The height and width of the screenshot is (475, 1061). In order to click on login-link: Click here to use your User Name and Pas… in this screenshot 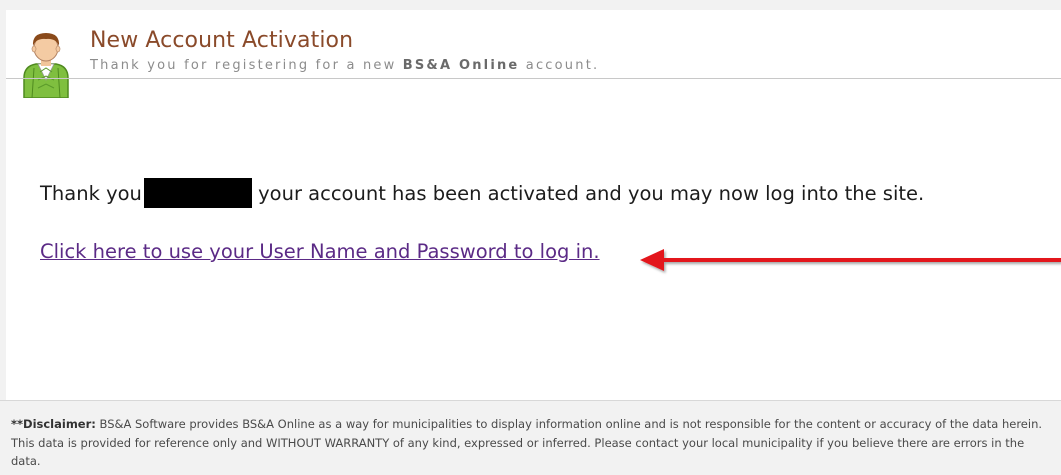, I will do `click(320, 251)`.